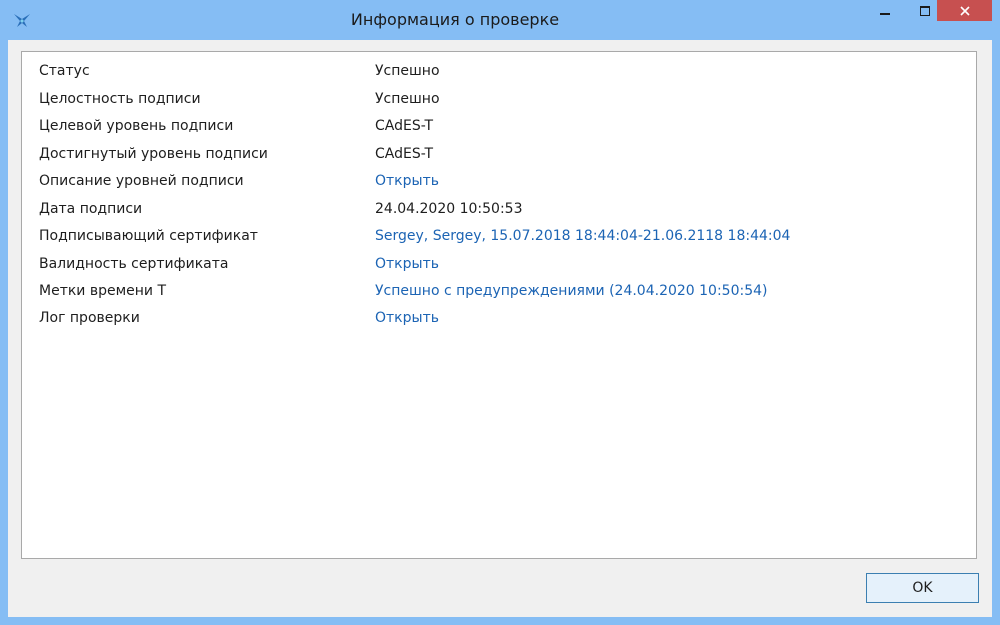 This screenshot has height=625, width=1000. What do you see at coordinates (120, 99) in the screenshot?
I see `row-label: Целостность подписи` at bounding box center [120, 99].